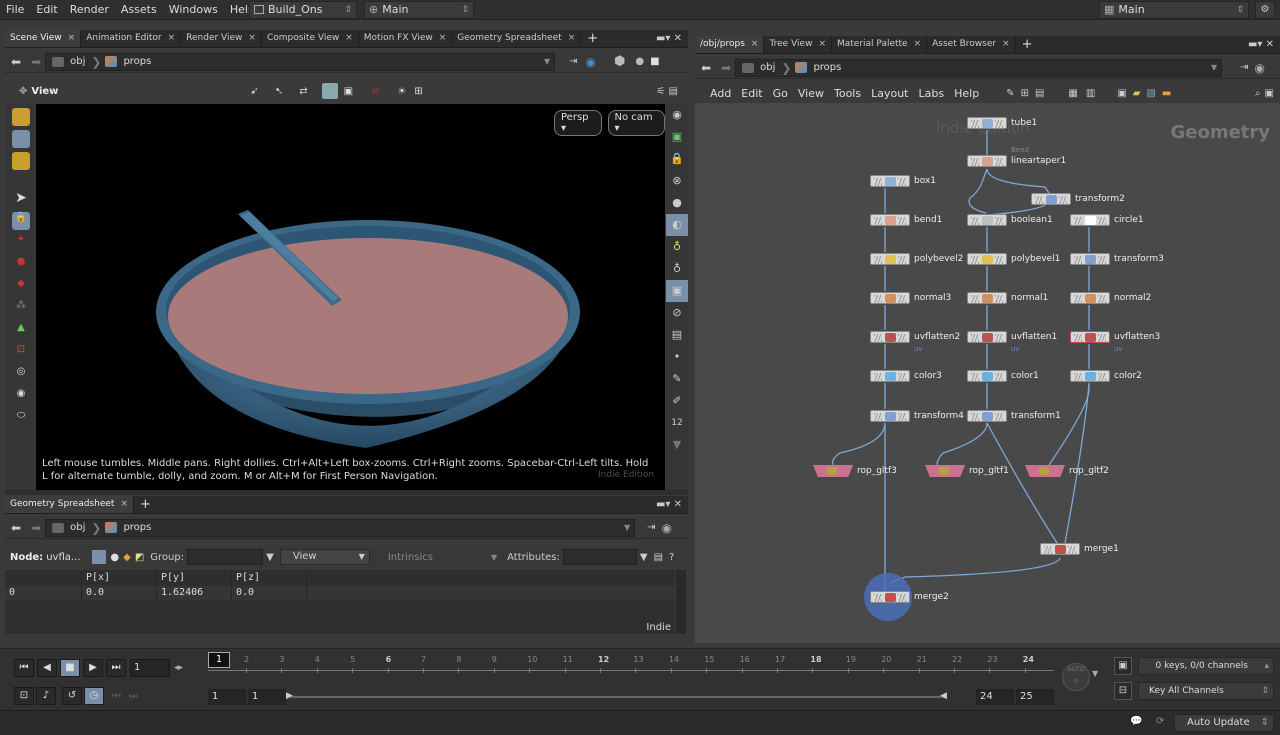  I want to click on light-icon: ♁, so click(677, 269).